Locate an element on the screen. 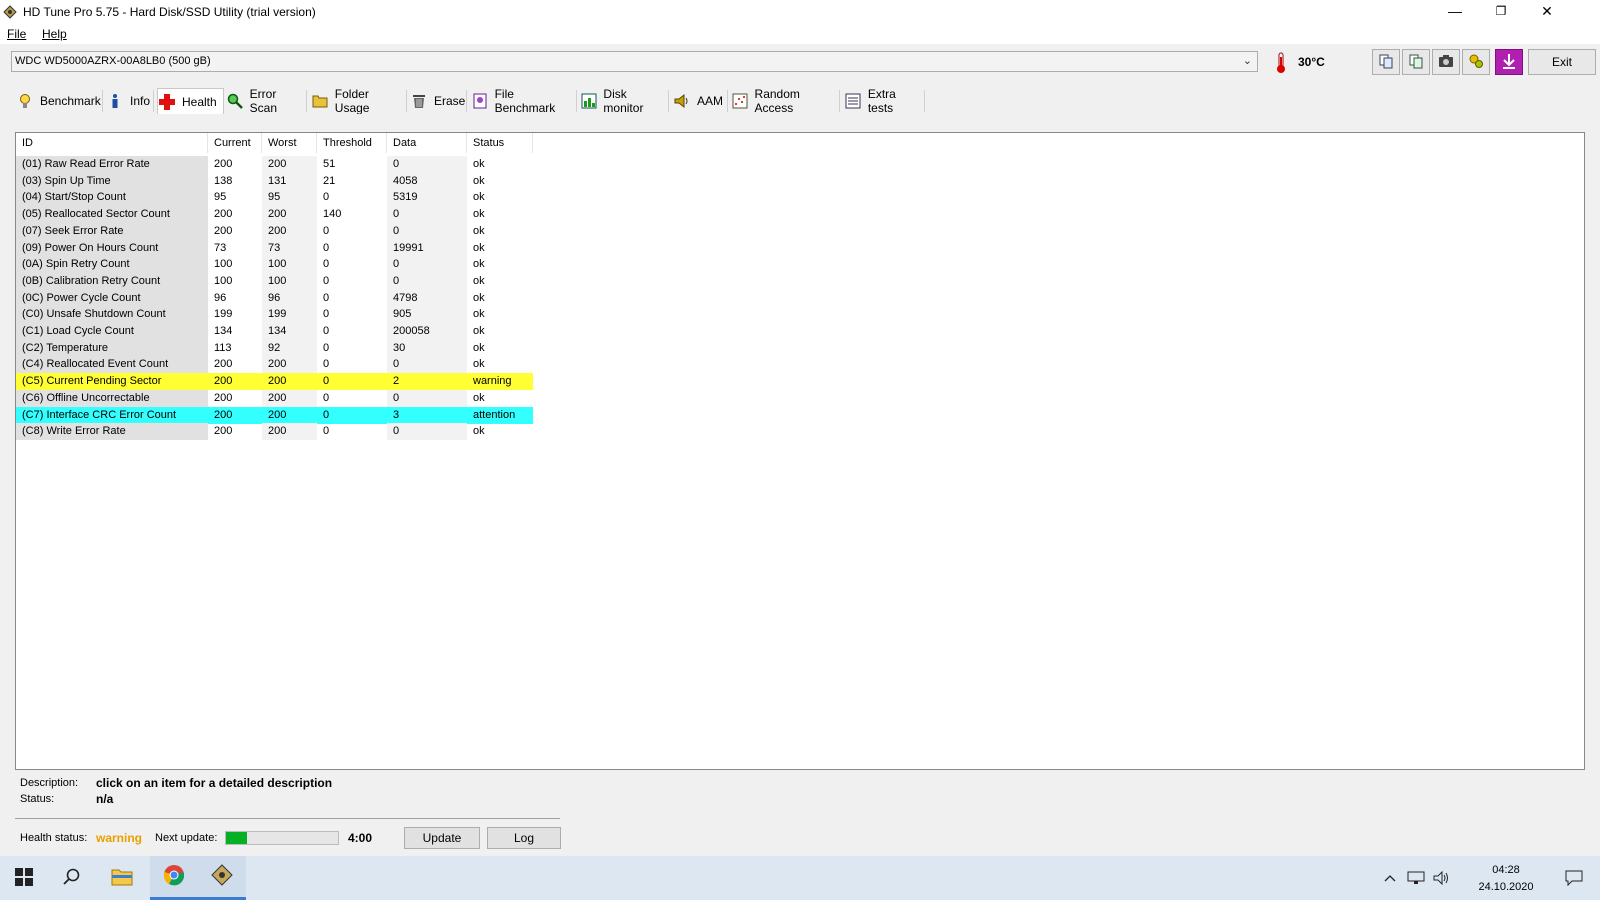 This screenshot has width=1600, height=900. network-icon is located at coordinates (1416, 878).